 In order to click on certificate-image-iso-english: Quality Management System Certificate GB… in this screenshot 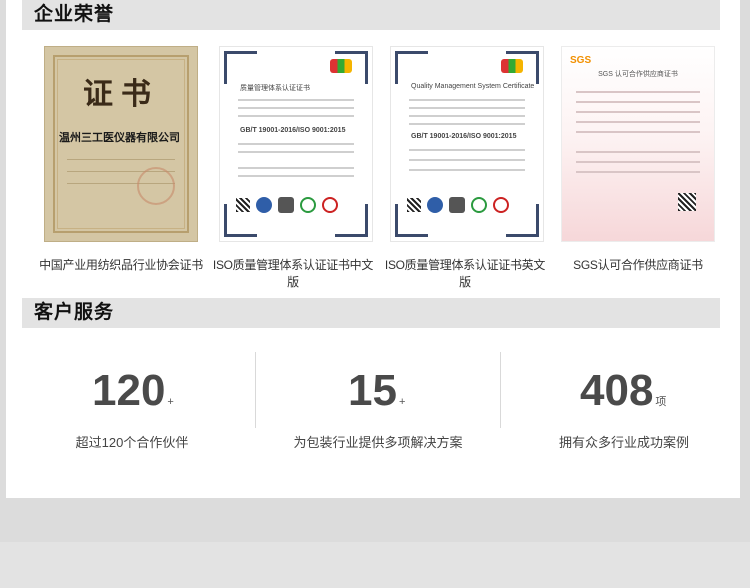, I will do `click(467, 144)`.